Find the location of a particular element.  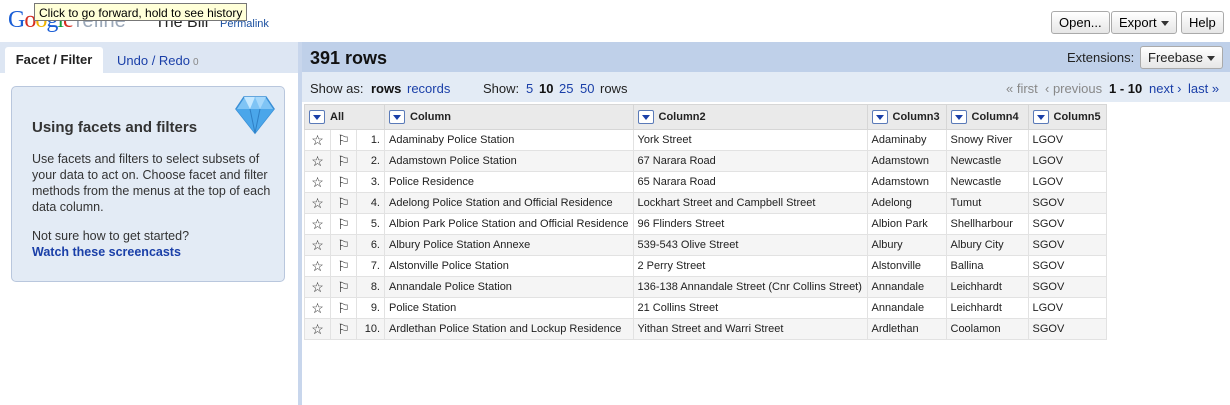

view-rows-option: rows is located at coordinates (386, 88).